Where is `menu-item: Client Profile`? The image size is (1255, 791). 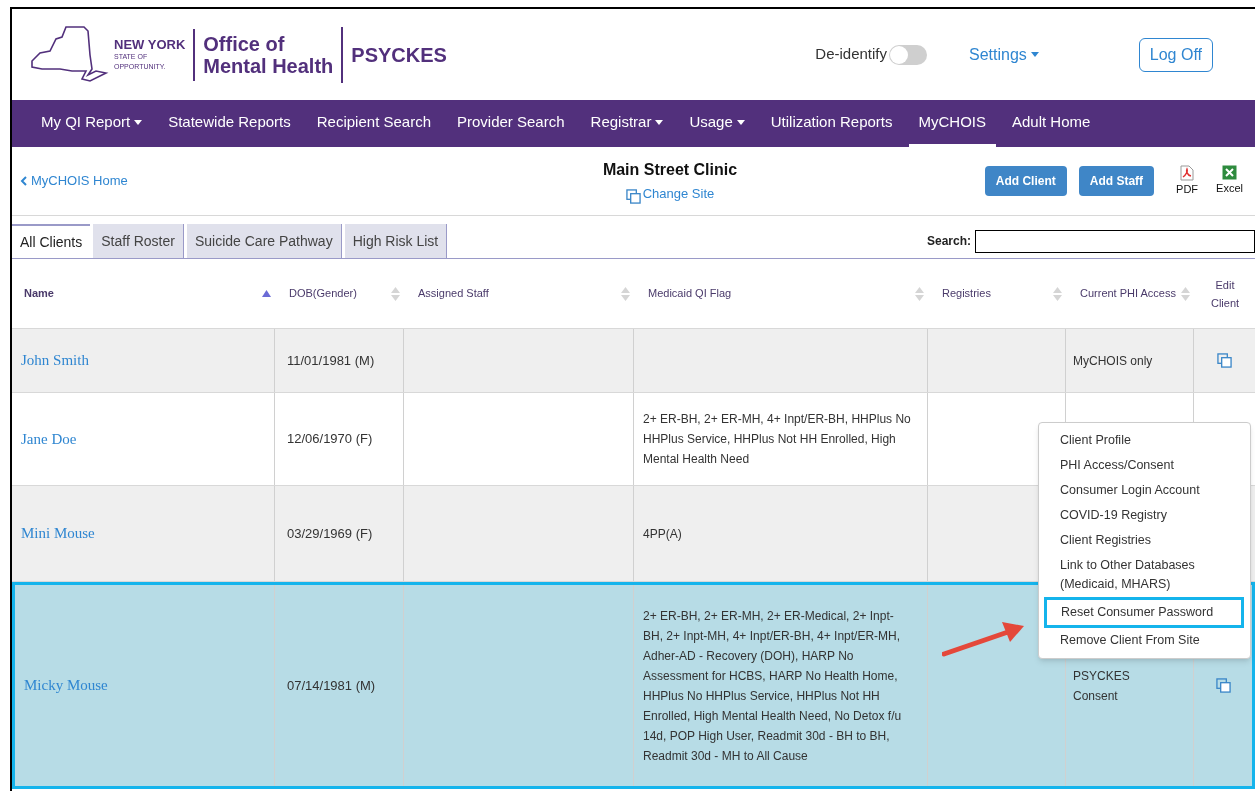 menu-item: Client Profile is located at coordinates (1139, 440).